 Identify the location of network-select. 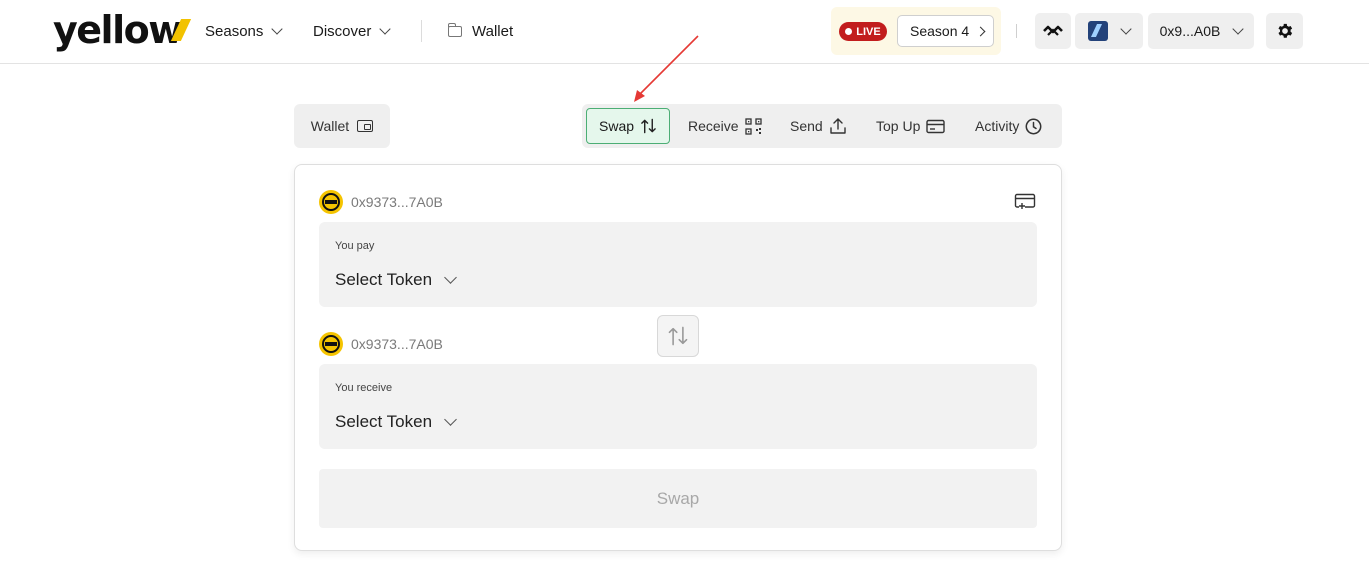
(1109, 31).